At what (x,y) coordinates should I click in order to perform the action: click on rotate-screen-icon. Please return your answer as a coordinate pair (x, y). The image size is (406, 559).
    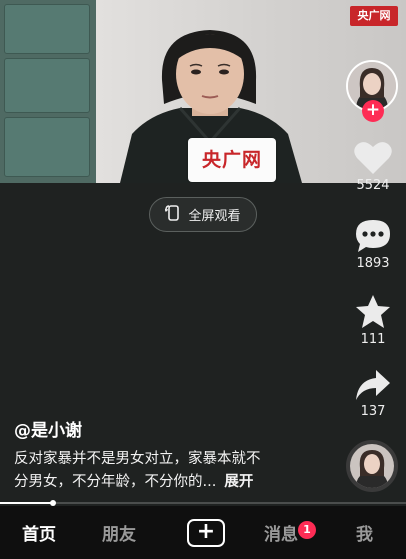
    Looking at the image, I should click on (172, 215).